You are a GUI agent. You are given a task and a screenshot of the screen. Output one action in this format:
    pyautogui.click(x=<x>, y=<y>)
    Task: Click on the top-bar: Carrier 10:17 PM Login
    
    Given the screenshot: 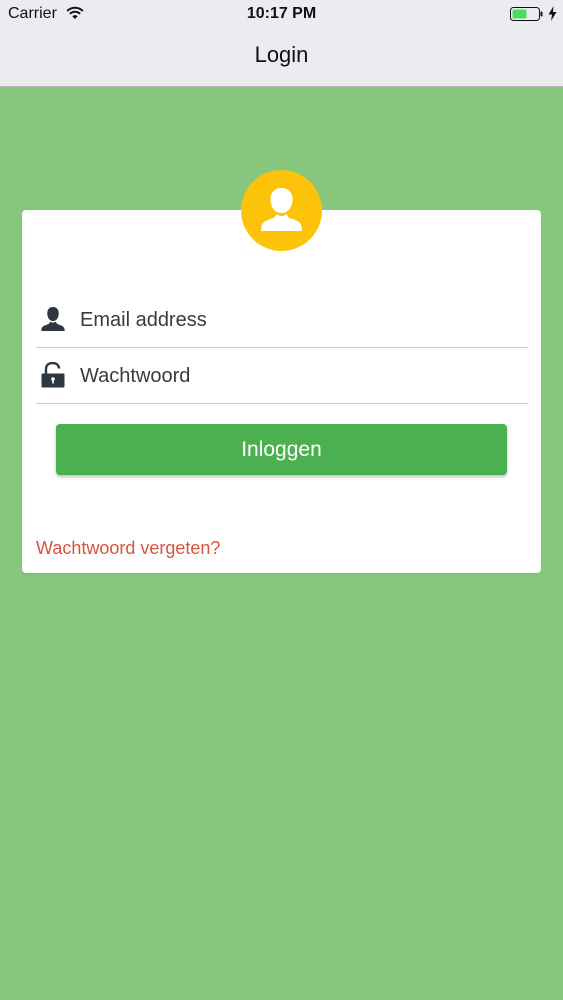 What is the action you would take?
    pyautogui.click(x=281, y=43)
    